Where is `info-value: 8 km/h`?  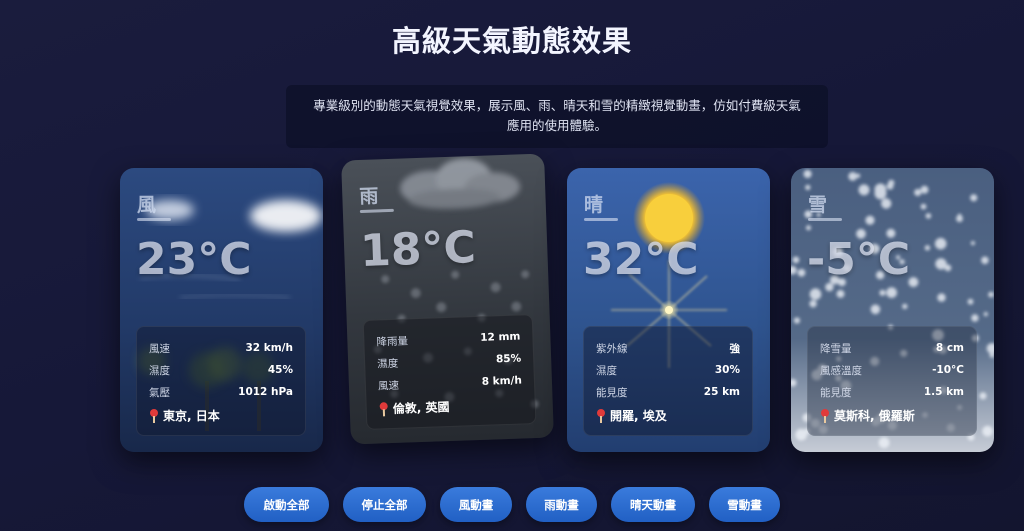 info-value: 8 km/h is located at coordinates (502, 381).